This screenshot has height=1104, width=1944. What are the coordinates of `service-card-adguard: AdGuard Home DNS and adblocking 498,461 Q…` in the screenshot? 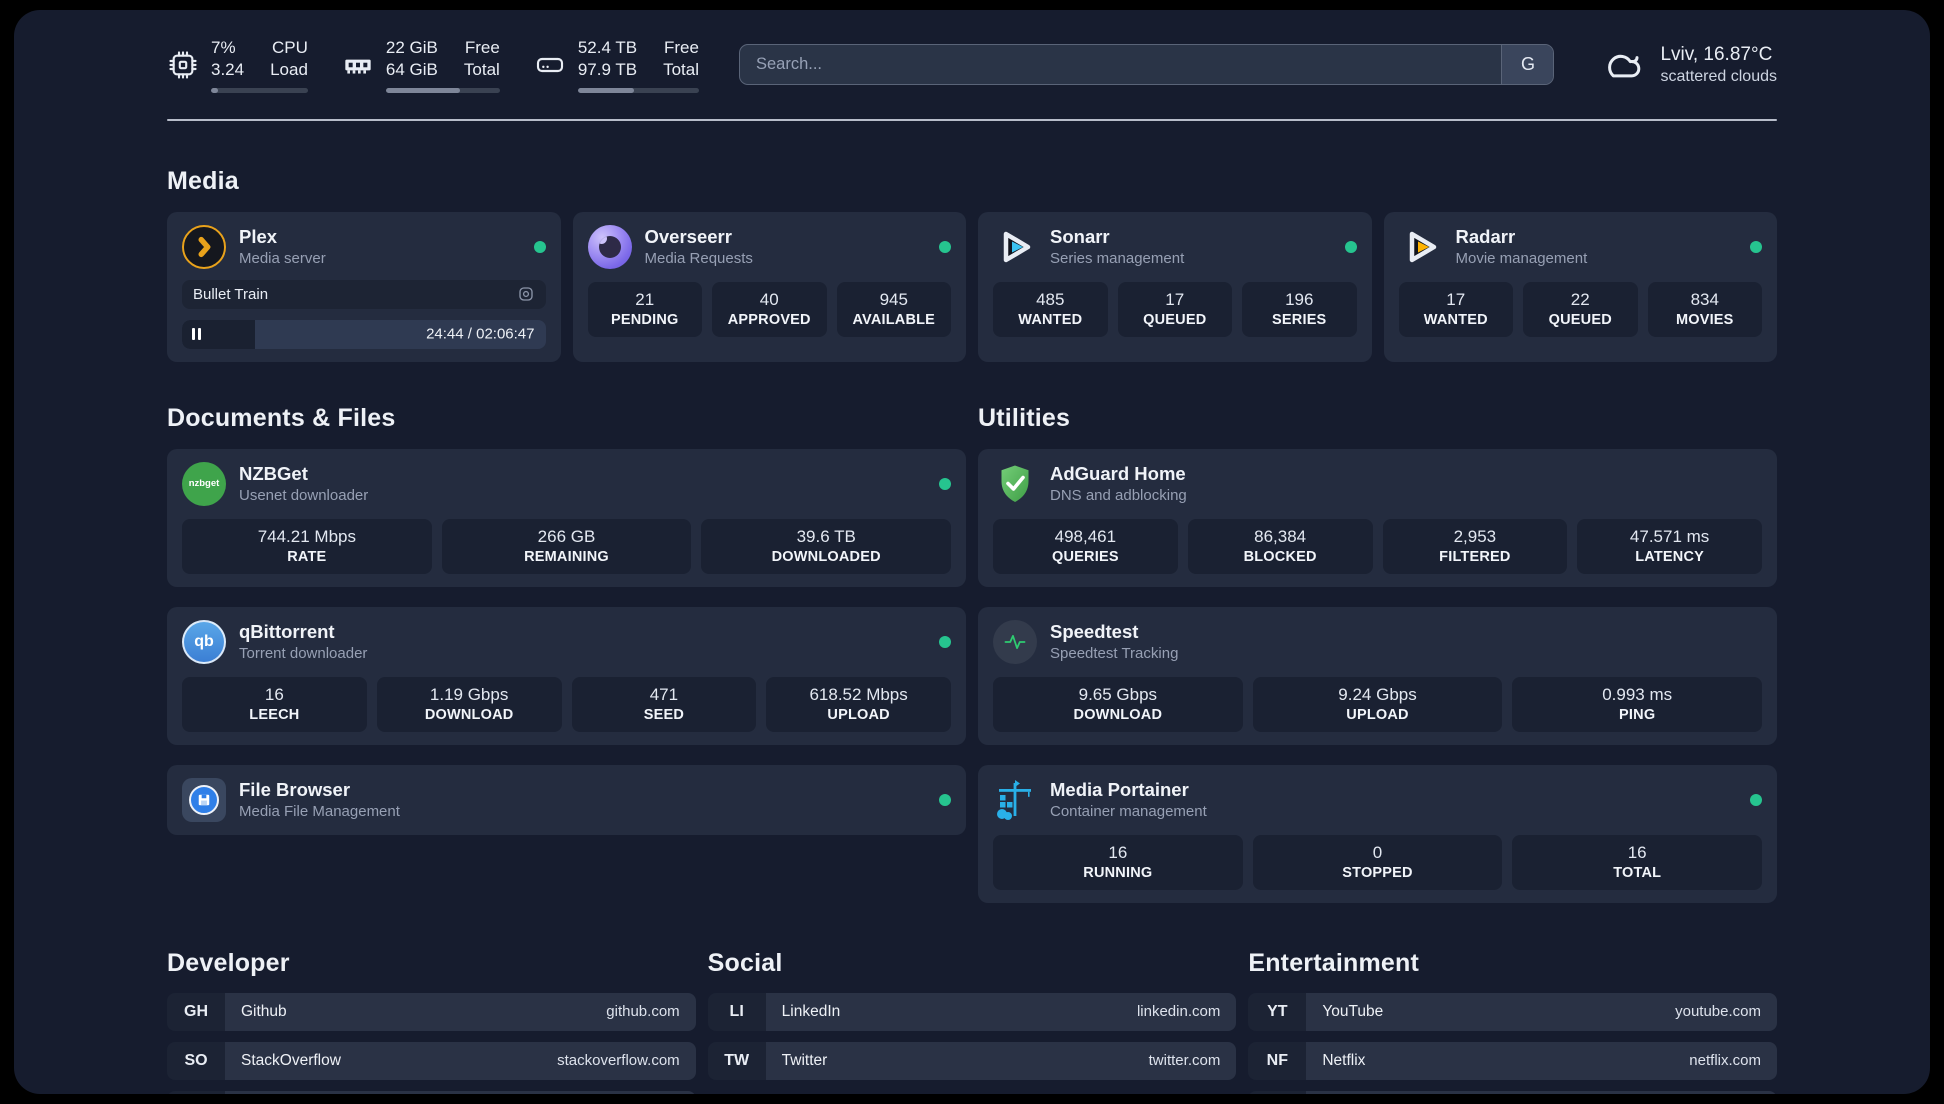 It's located at (1377, 517).